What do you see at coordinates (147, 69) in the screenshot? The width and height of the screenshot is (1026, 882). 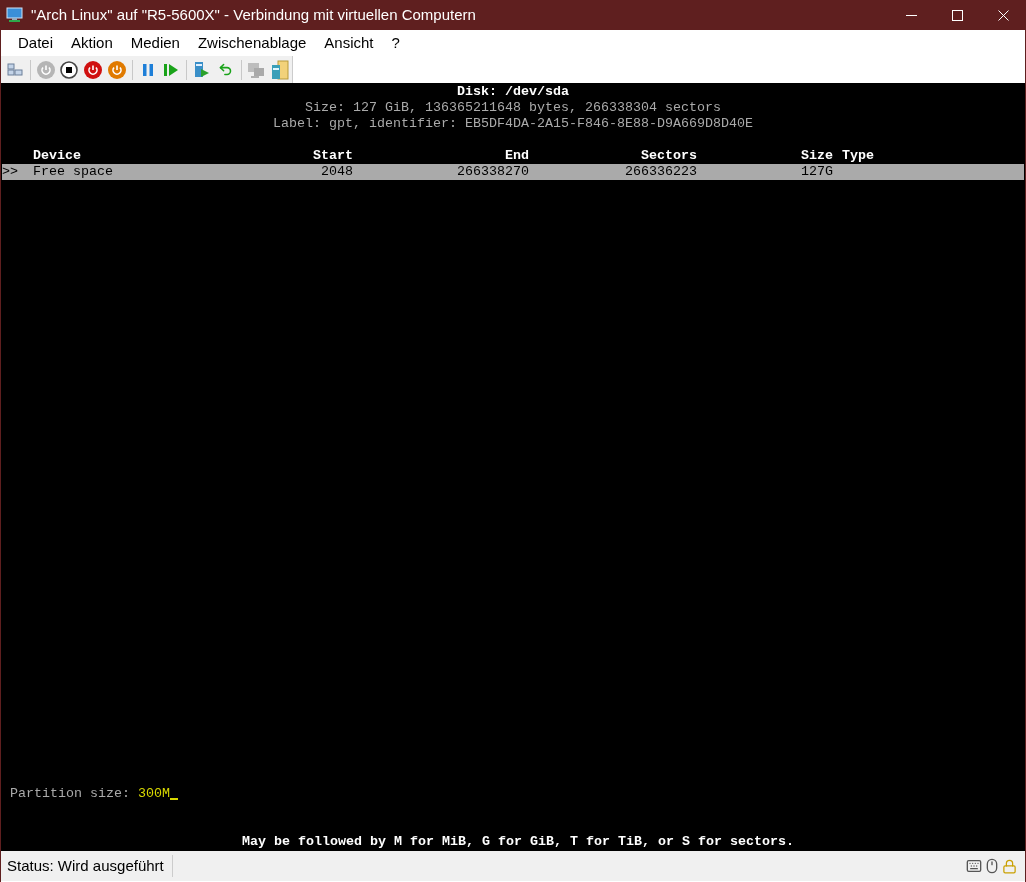 I see `pause-icon` at bounding box center [147, 69].